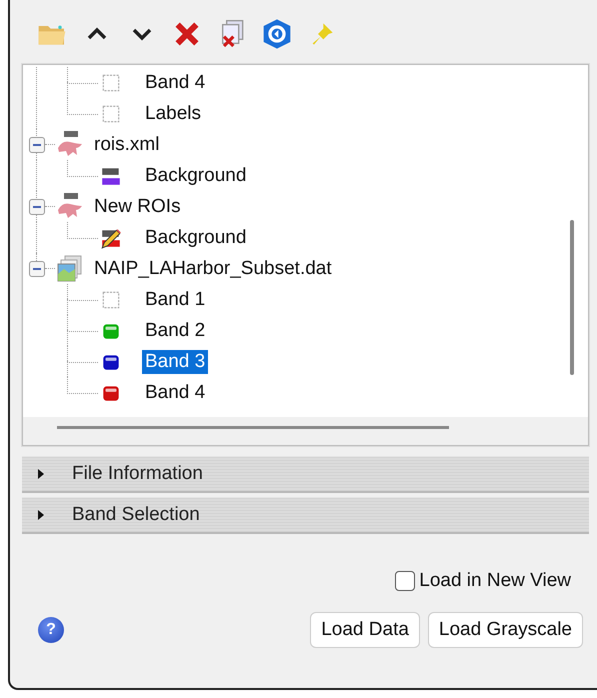 This screenshot has width=597, height=698. I want to click on load-button: Load Data, so click(365, 630).